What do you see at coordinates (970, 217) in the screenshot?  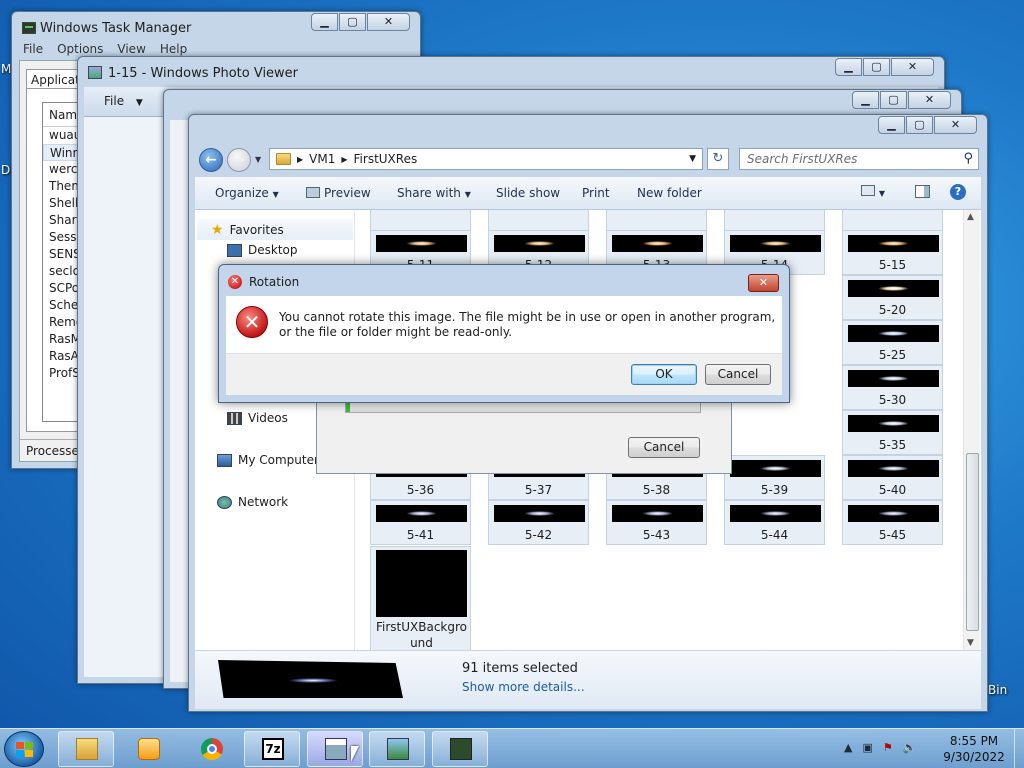 I see `scroll-up-icon: ▲` at bounding box center [970, 217].